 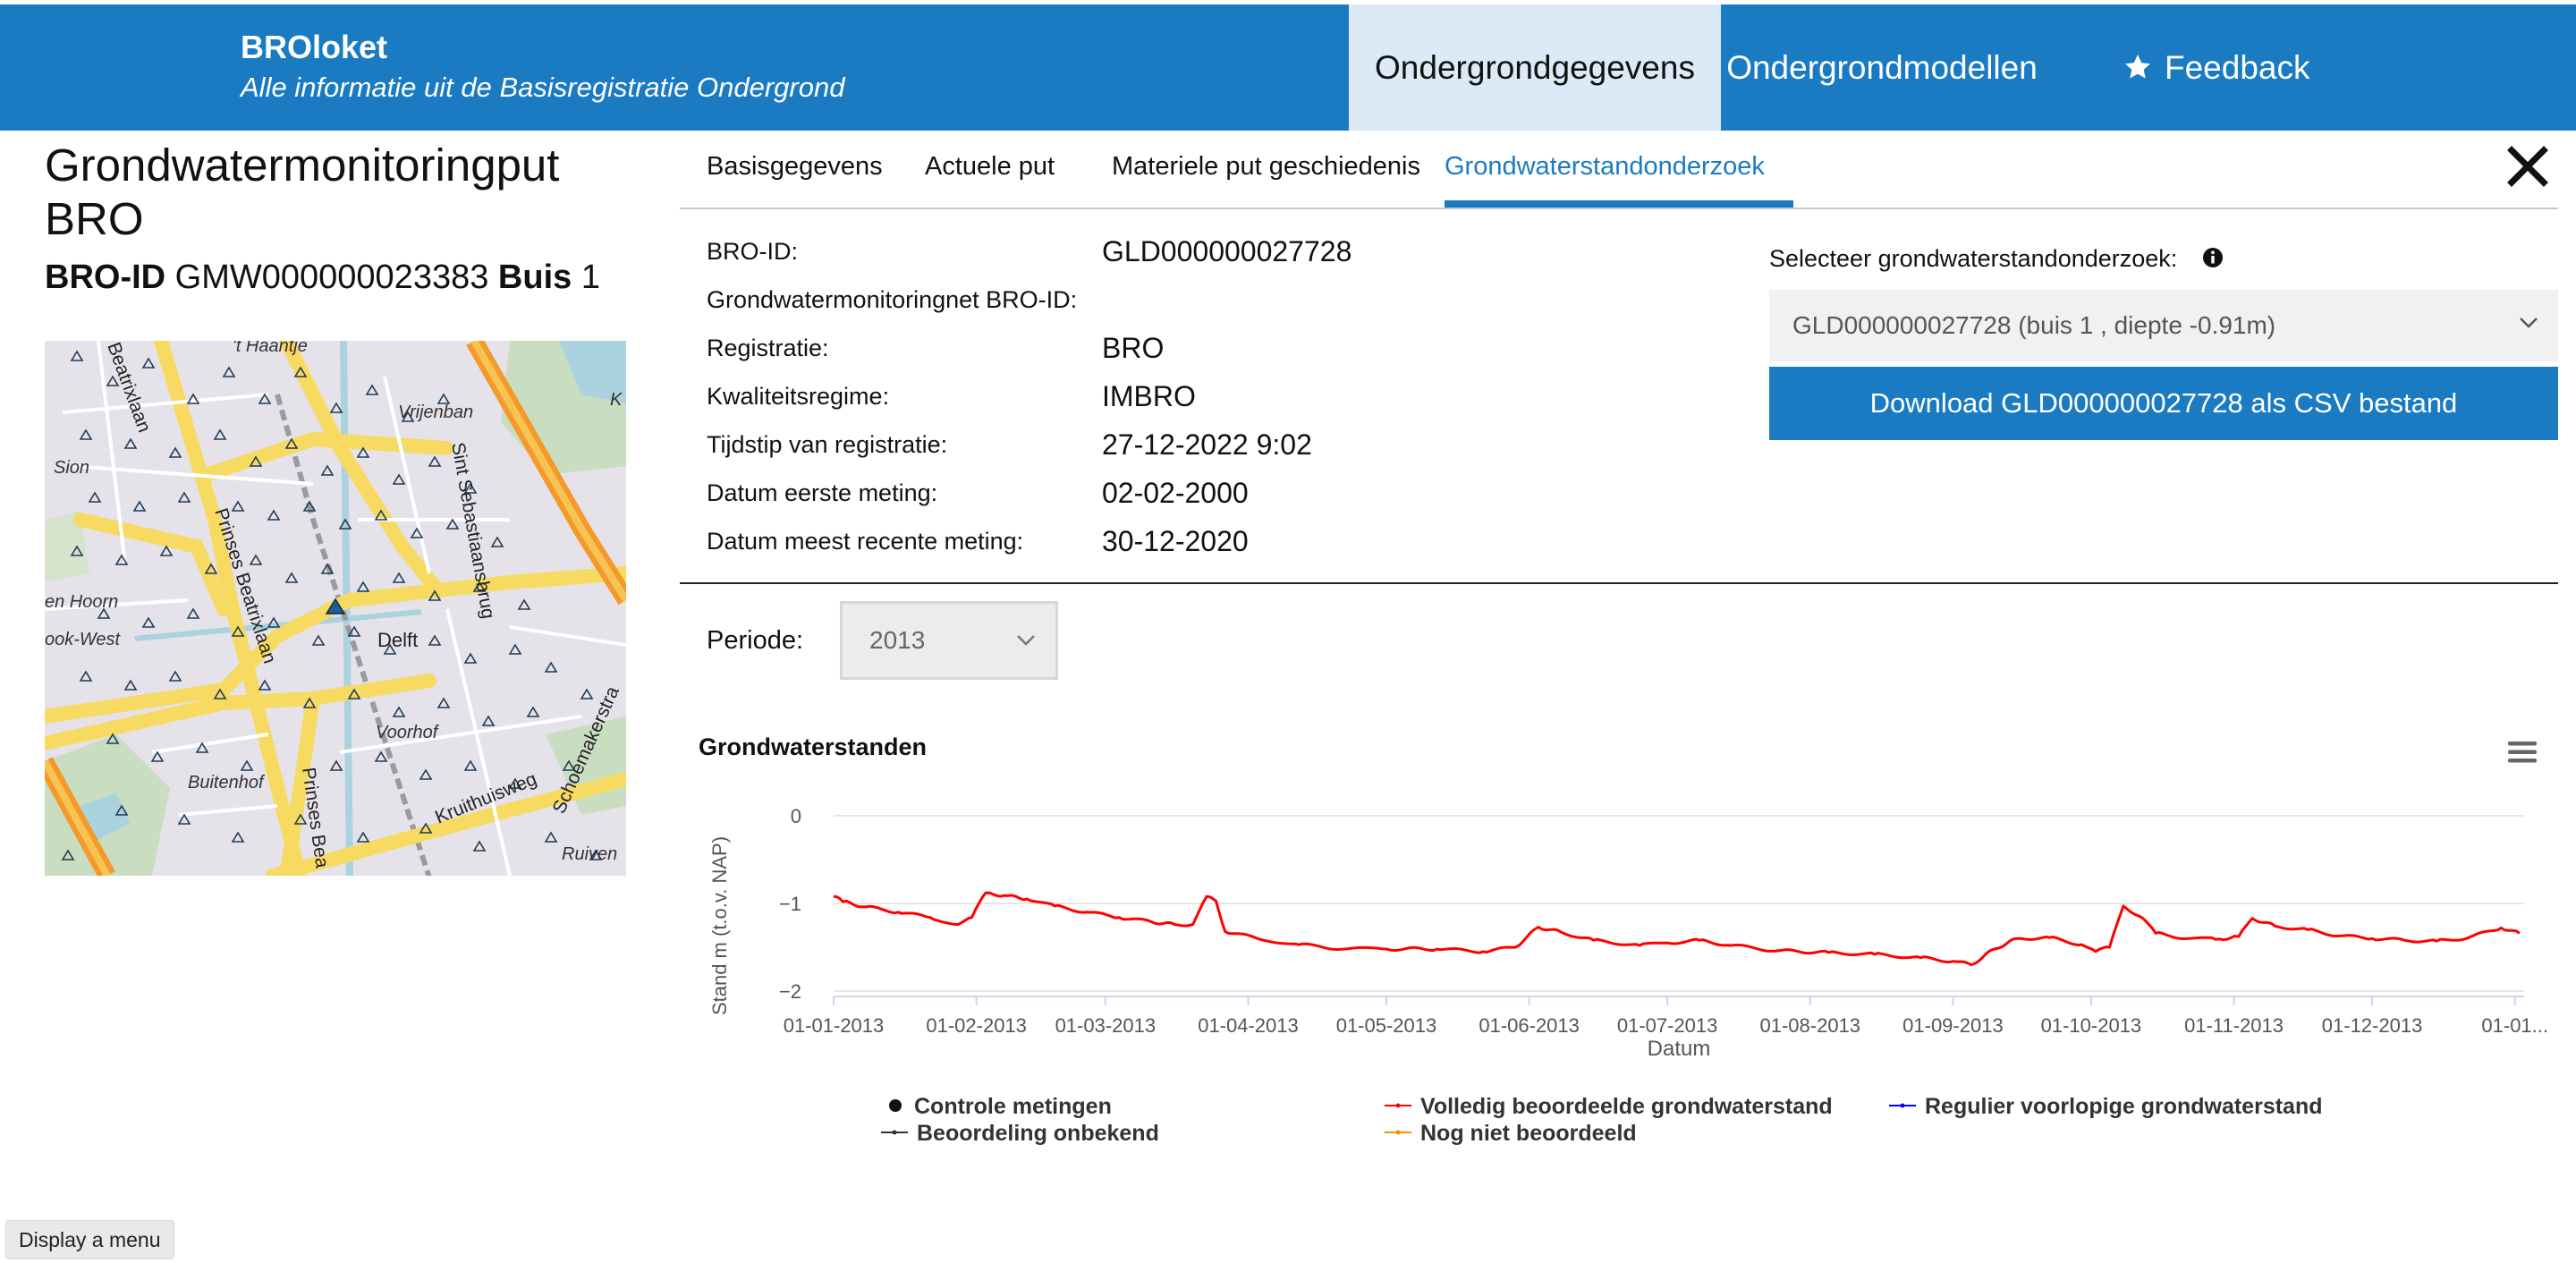 I want to click on tab-grondwaterstandonderzoek: Grondwaterstandonderzoek, so click(x=1605, y=167).